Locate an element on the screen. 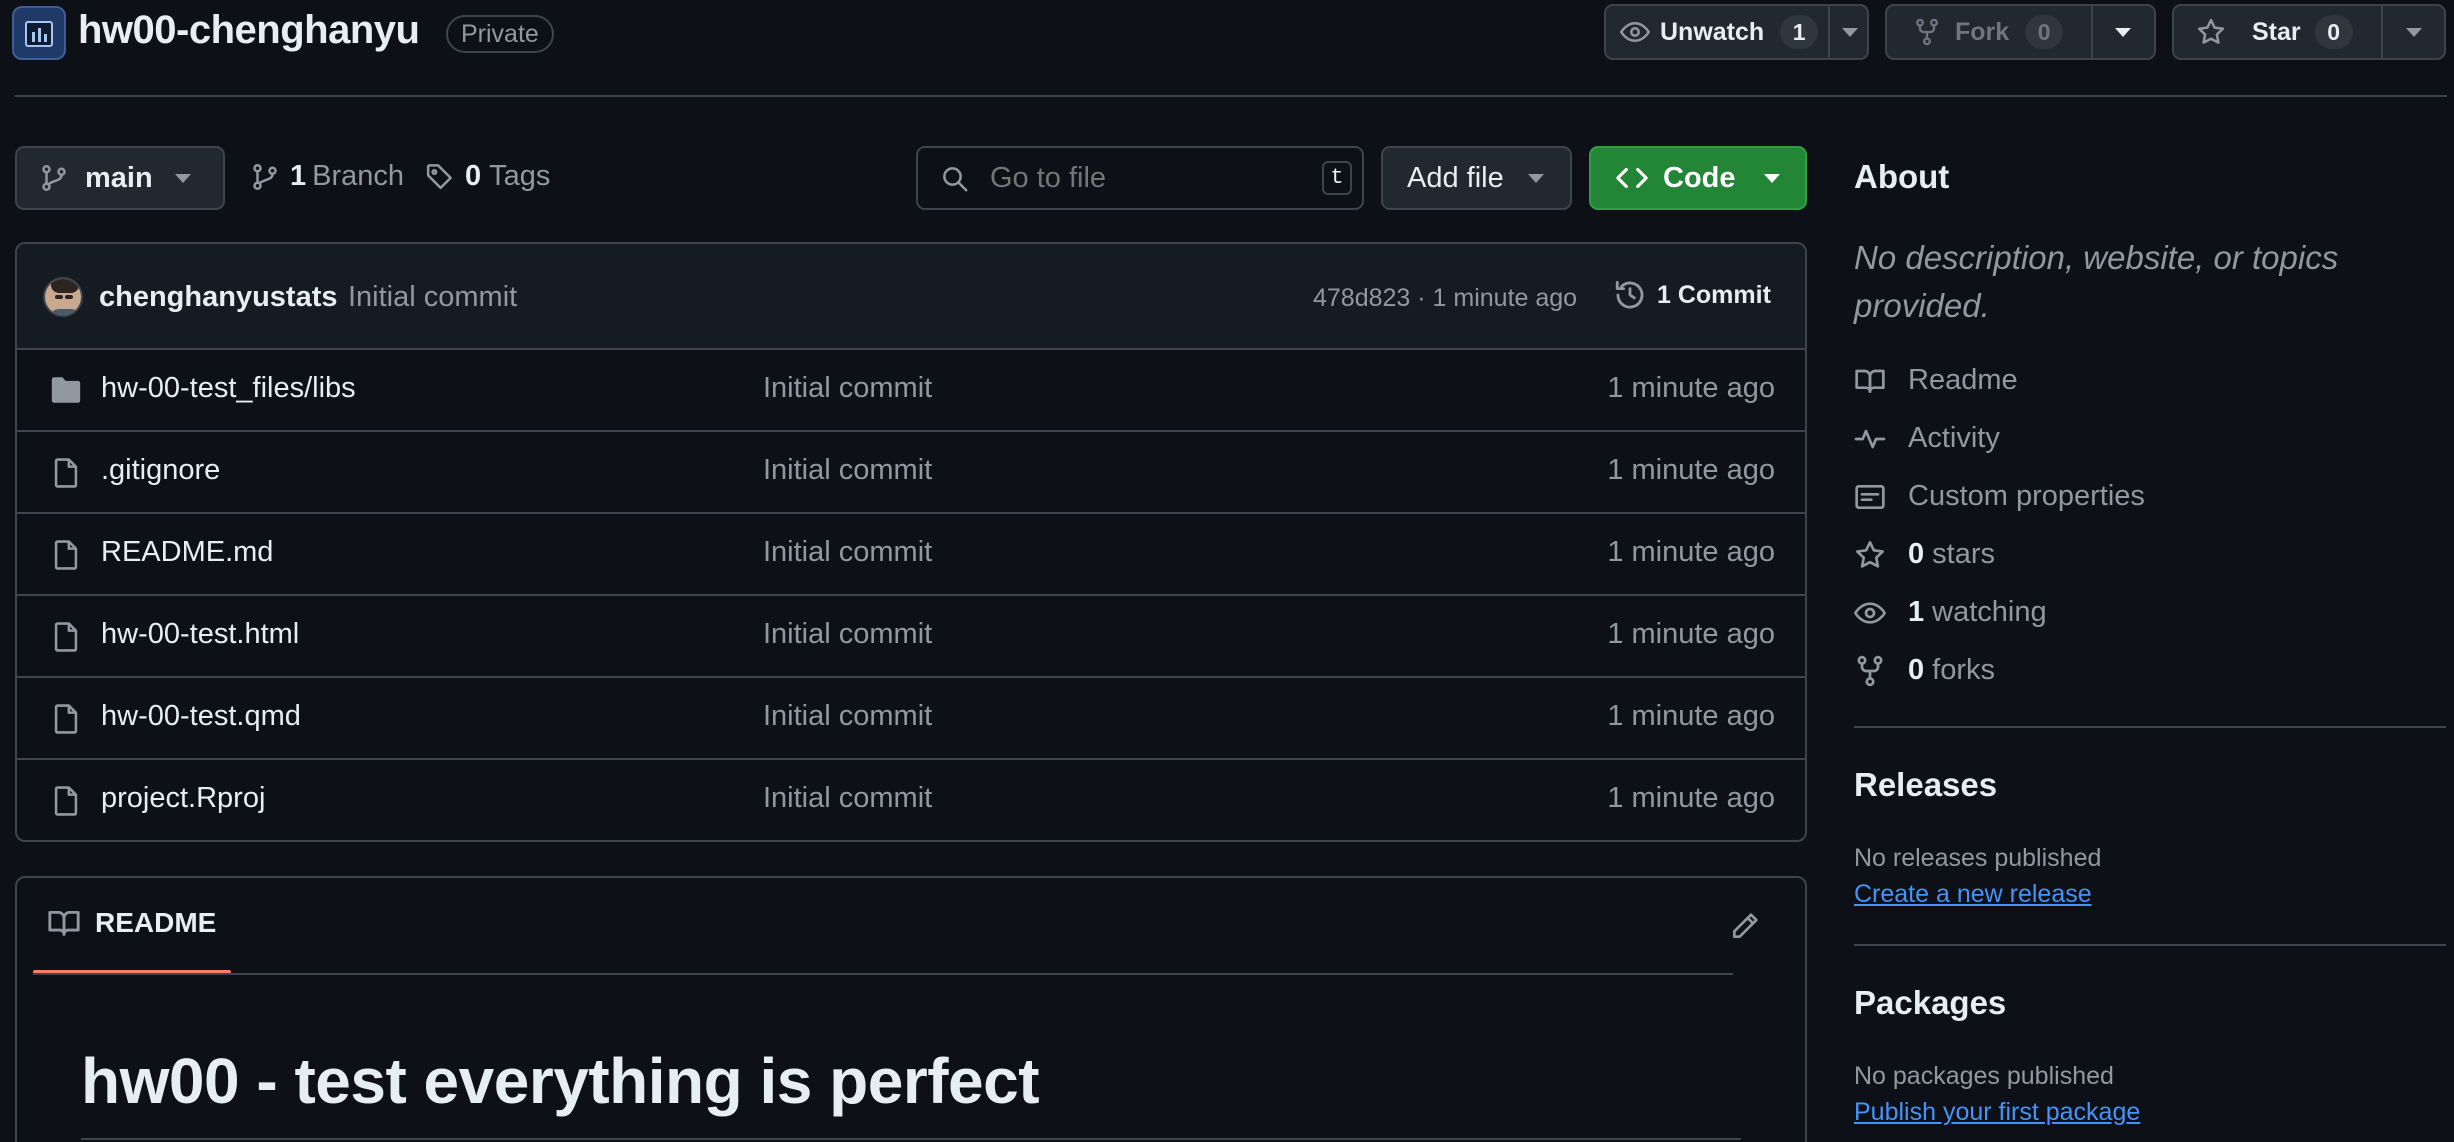 This screenshot has width=2454, height=1142. branch-selector: main is located at coordinates (120, 178).